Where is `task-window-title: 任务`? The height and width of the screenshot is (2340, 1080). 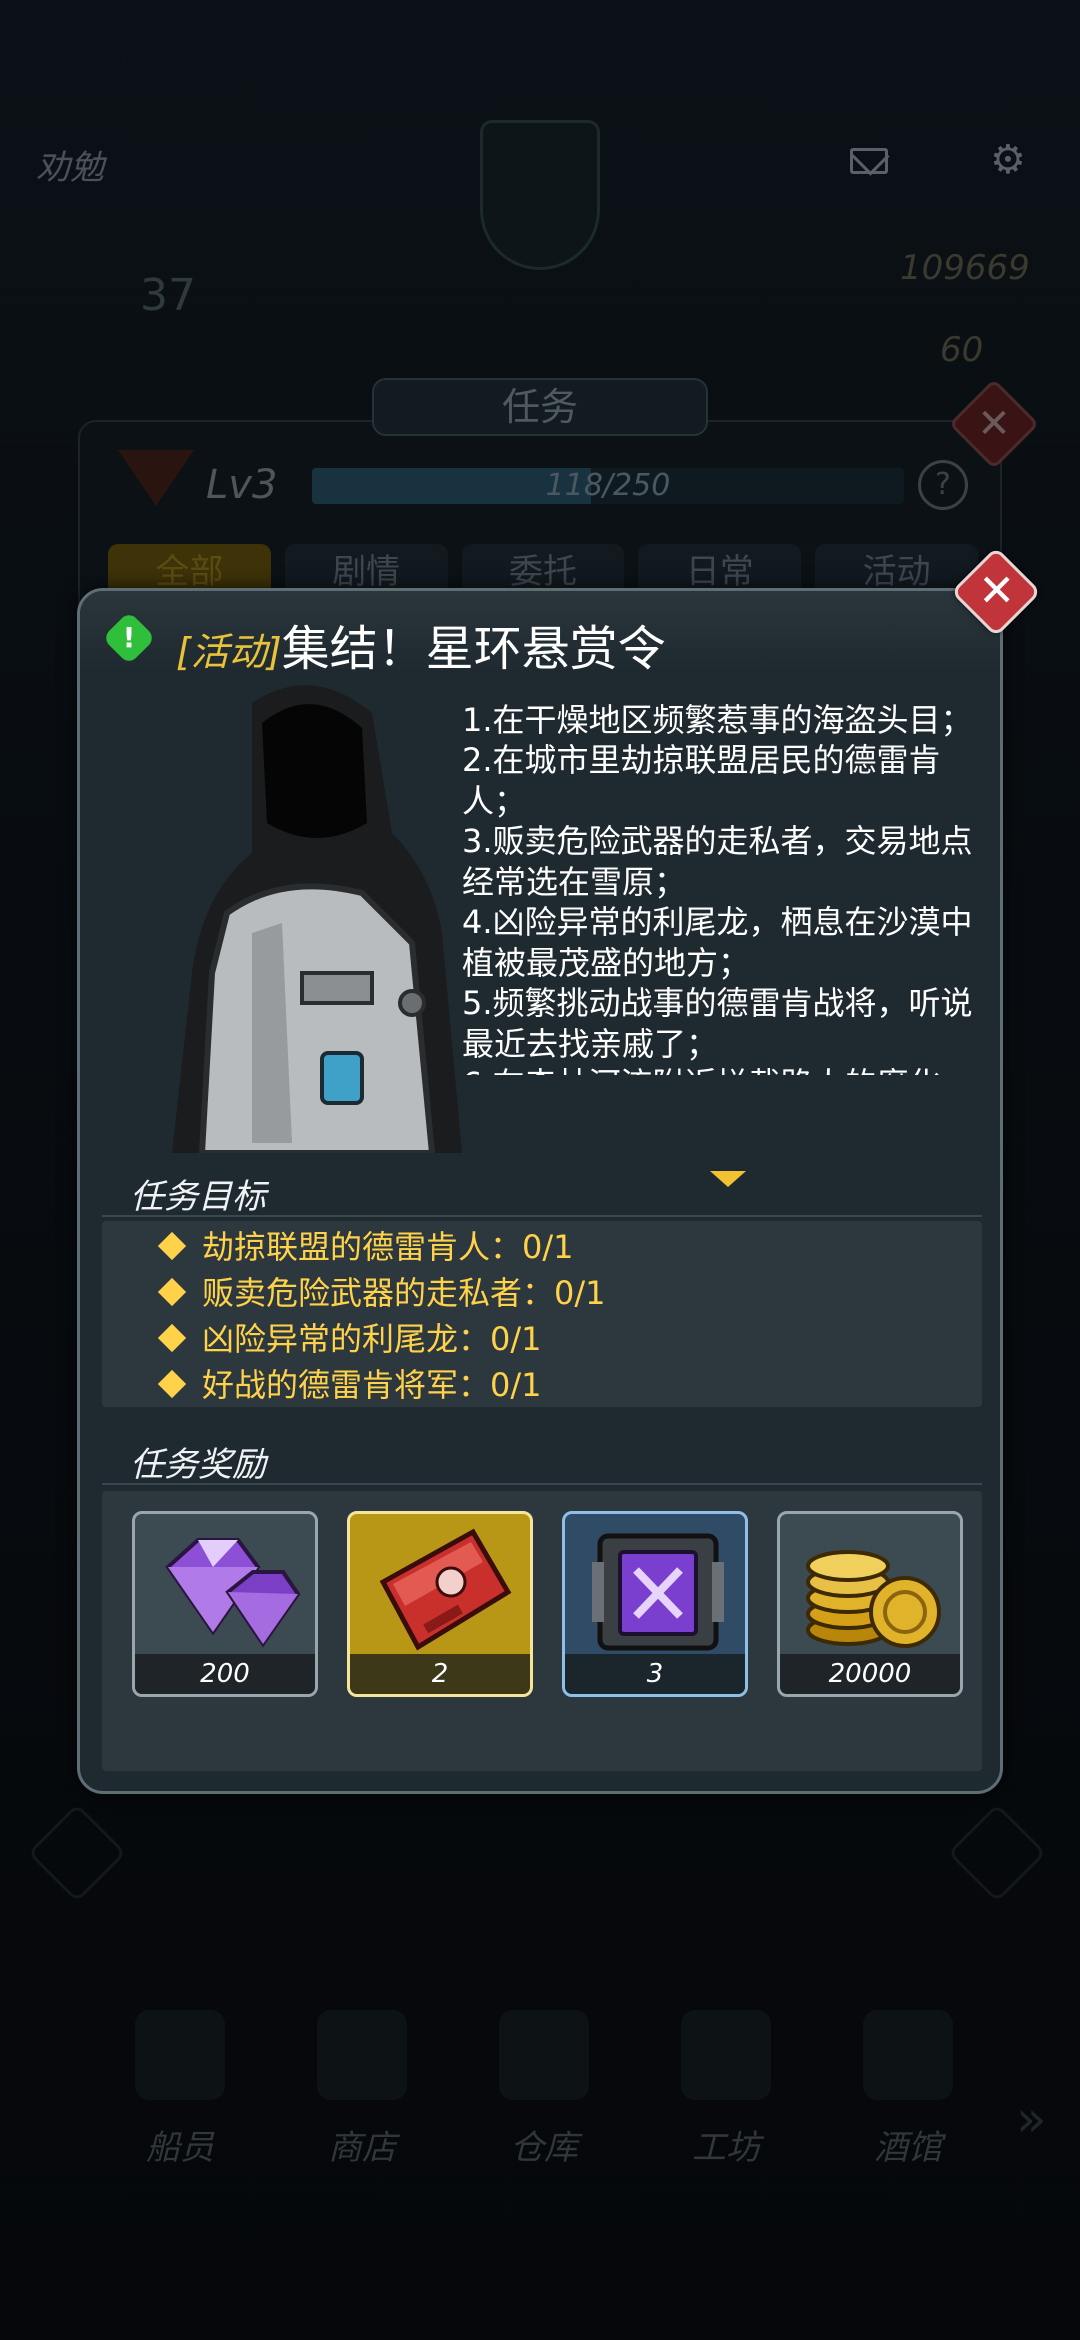
task-window-title: 任务 is located at coordinates (540, 407).